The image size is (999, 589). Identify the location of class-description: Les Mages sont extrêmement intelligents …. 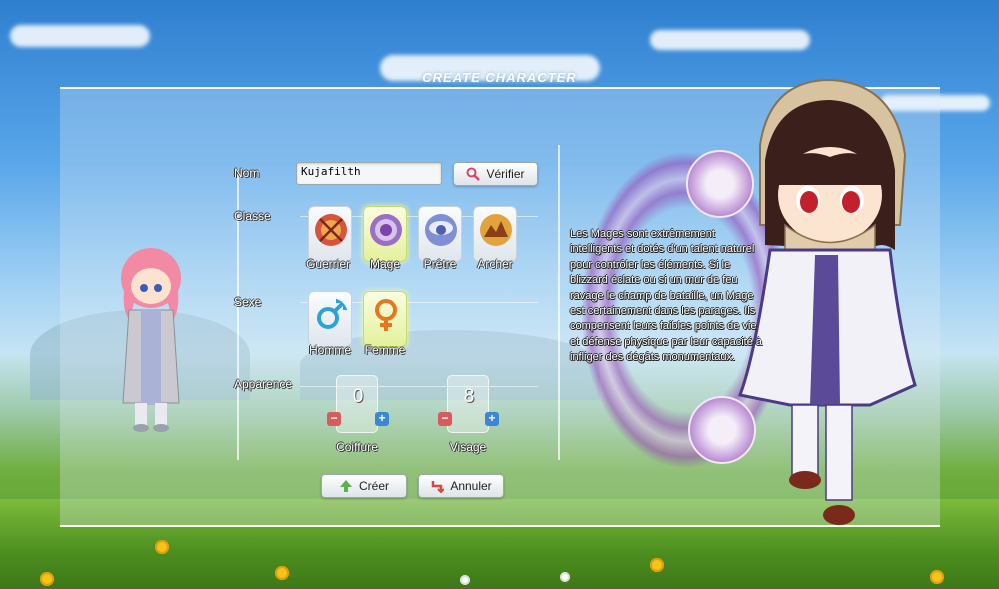
(666, 296).